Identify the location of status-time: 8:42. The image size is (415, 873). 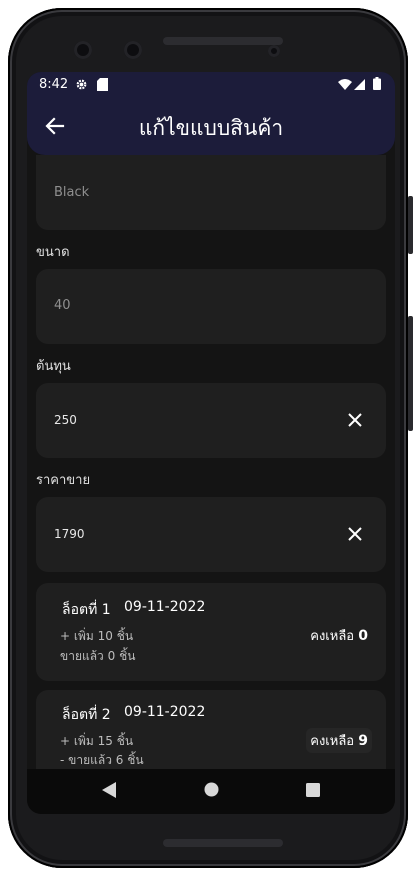
(54, 84).